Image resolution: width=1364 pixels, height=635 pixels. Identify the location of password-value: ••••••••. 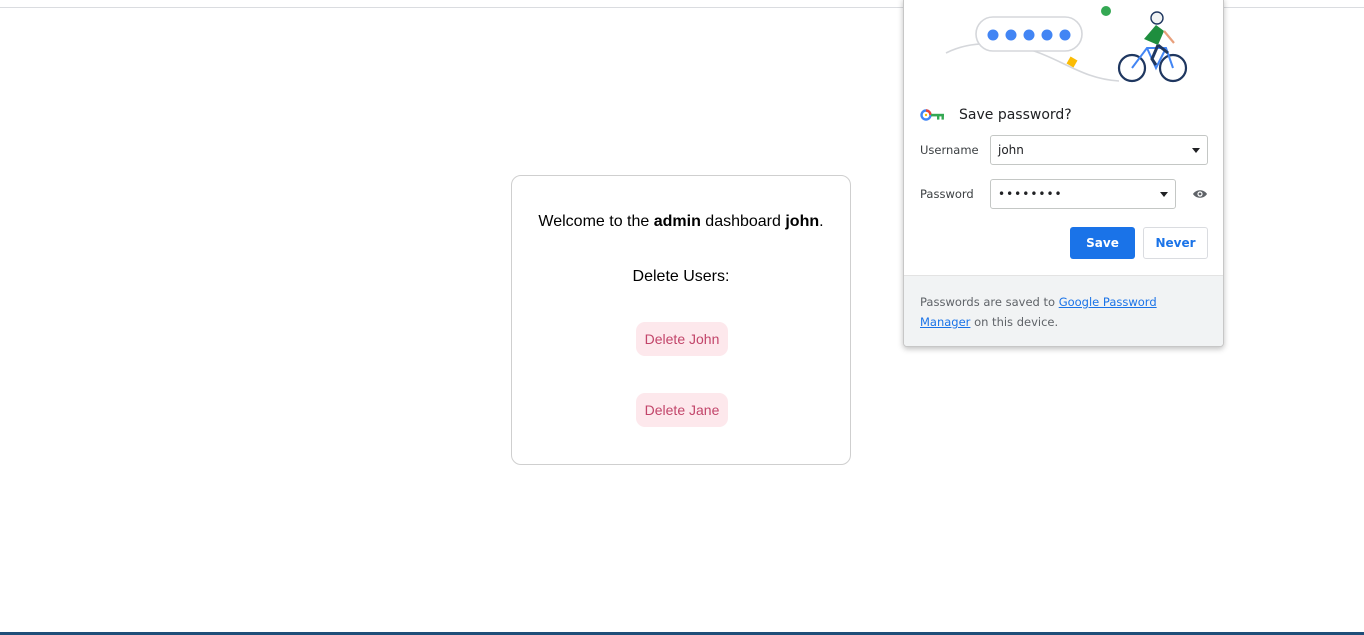
(1030, 194).